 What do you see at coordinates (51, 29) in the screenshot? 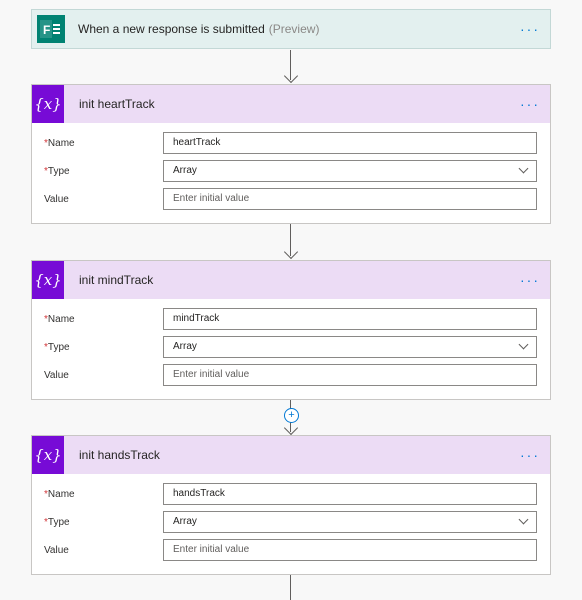
I see `forms-icon: F` at bounding box center [51, 29].